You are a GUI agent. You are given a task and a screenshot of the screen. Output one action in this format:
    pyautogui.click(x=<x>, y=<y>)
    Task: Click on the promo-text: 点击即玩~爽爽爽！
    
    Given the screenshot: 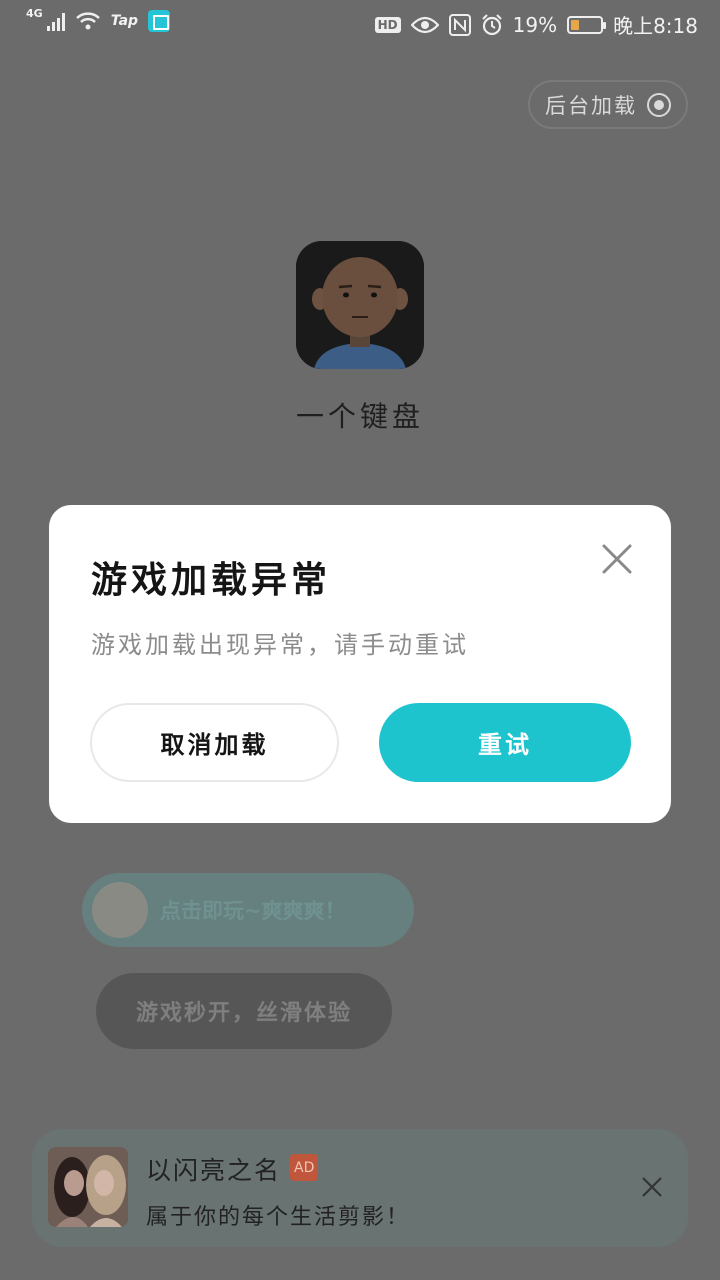 What is the action you would take?
    pyautogui.click(x=253, y=911)
    